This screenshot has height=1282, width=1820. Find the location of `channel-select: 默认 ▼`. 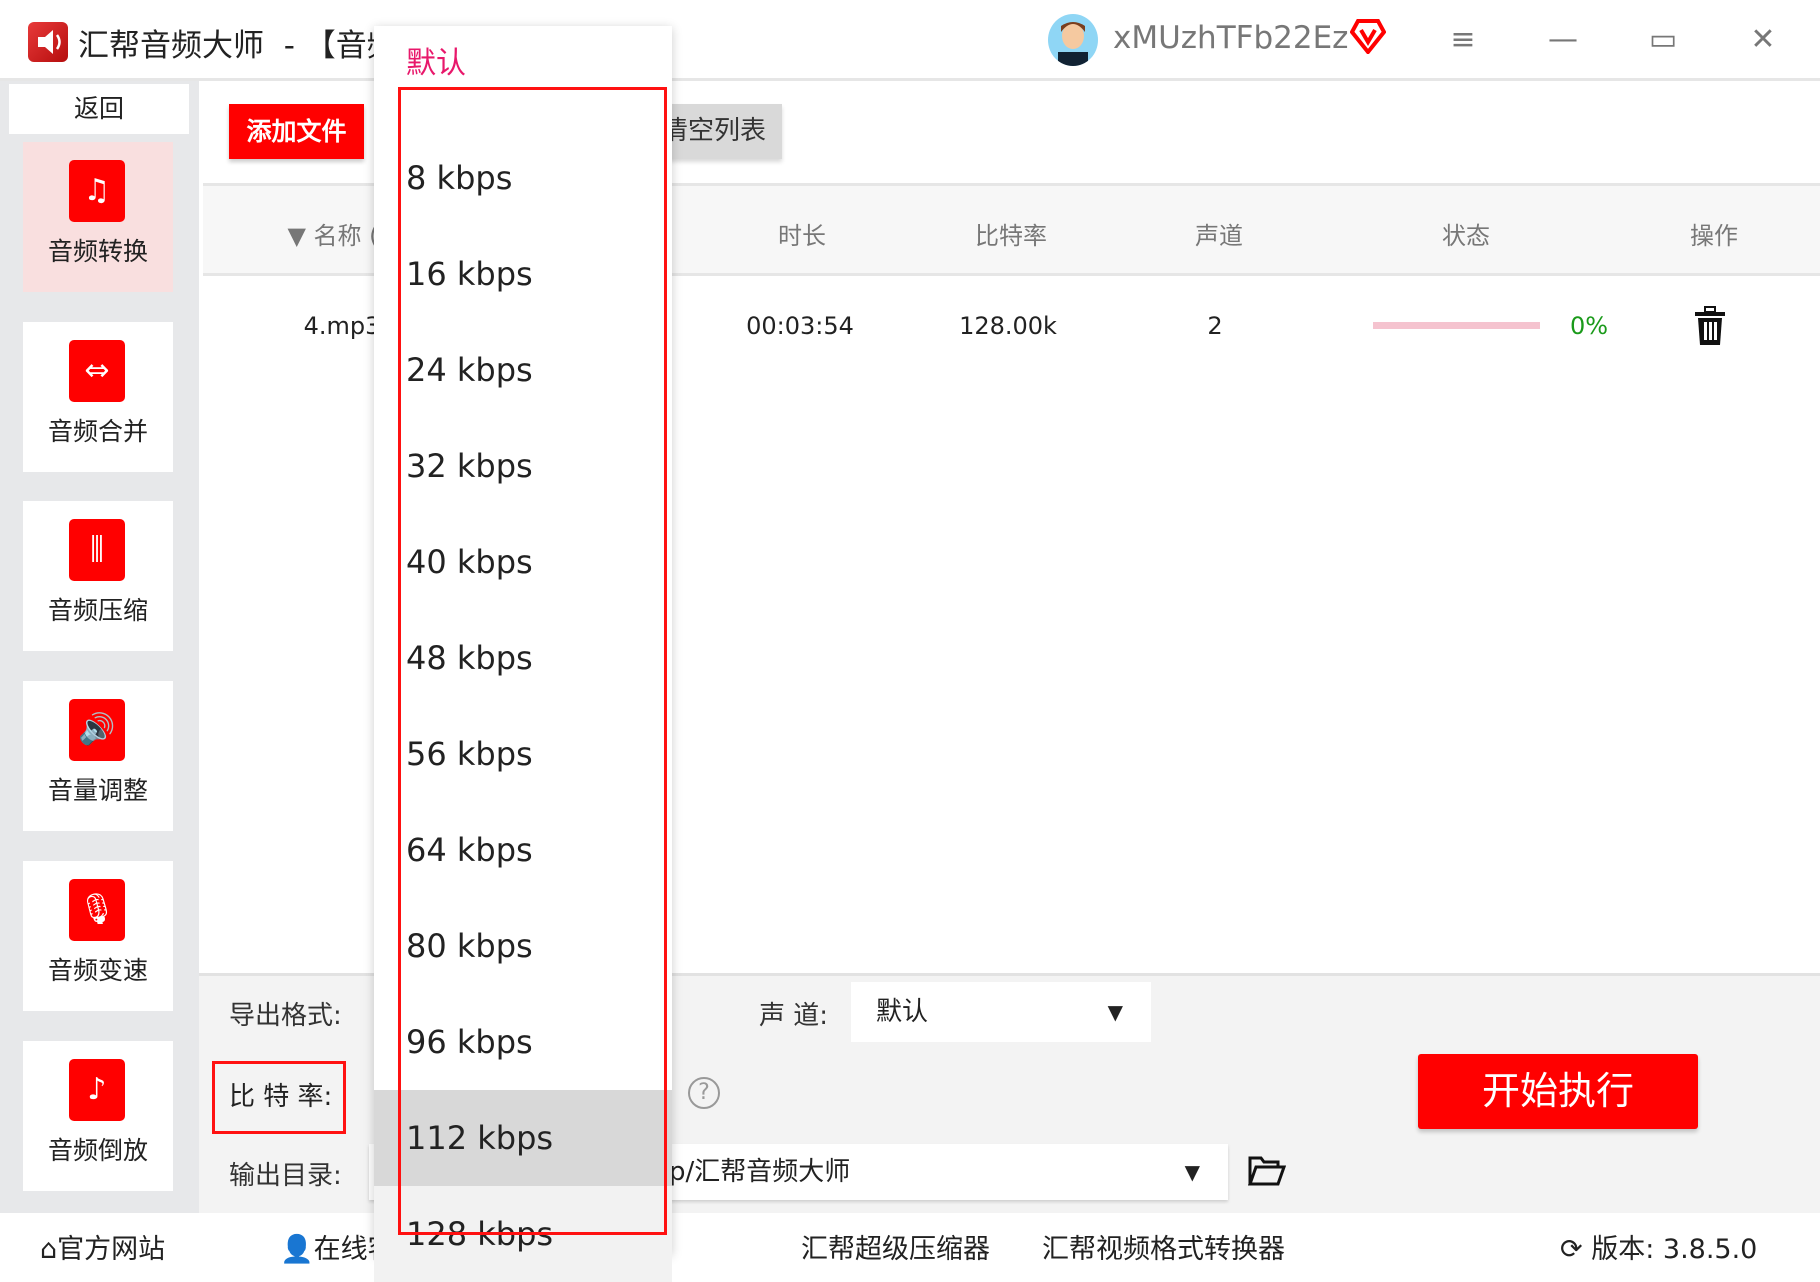

channel-select: 默认 ▼ is located at coordinates (1001, 1012).